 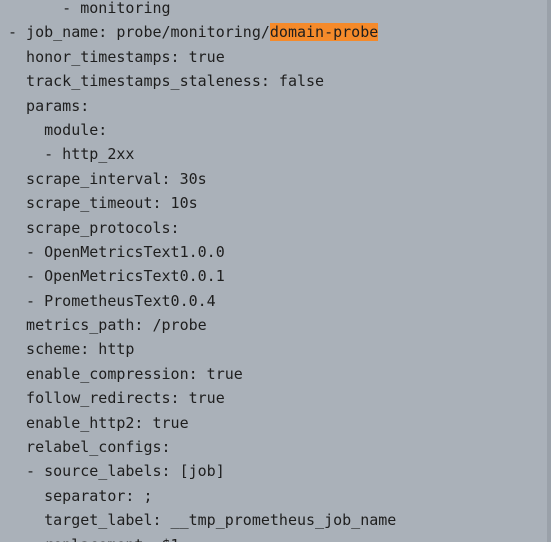 What do you see at coordinates (103, 203) in the screenshot?
I see `code-line: scrape_timeout: 10s` at bounding box center [103, 203].